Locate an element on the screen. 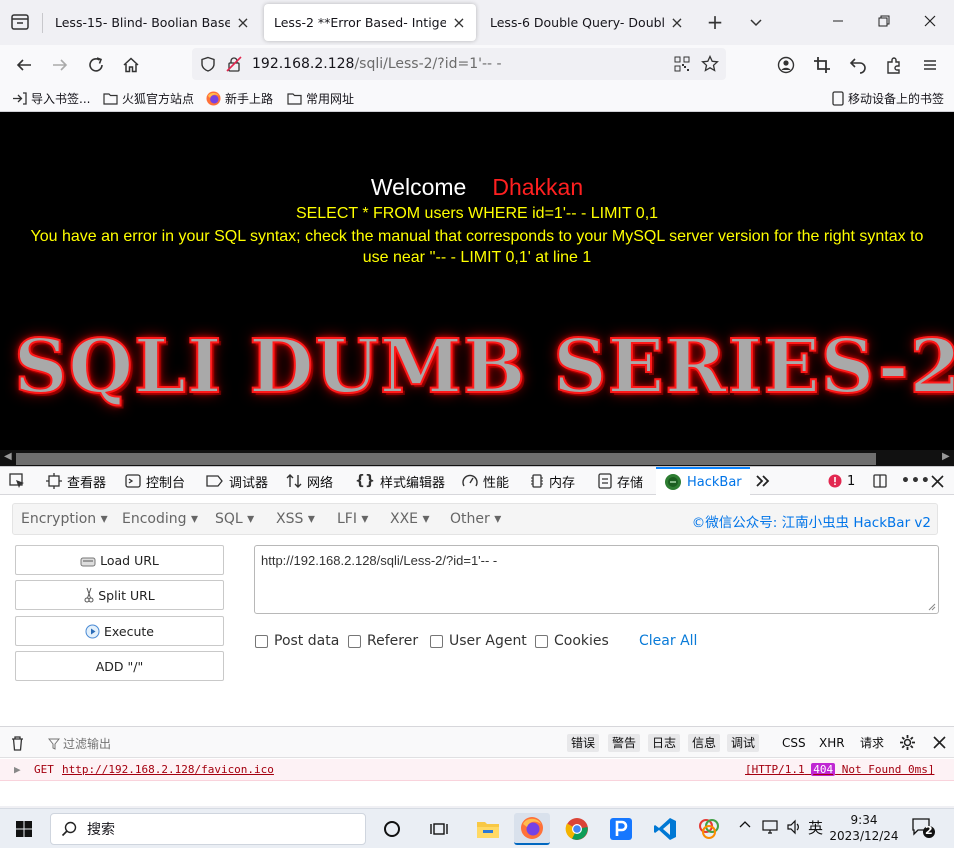 The height and width of the screenshot is (848, 954). filter-requests: 请求 is located at coordinates (872, 743).